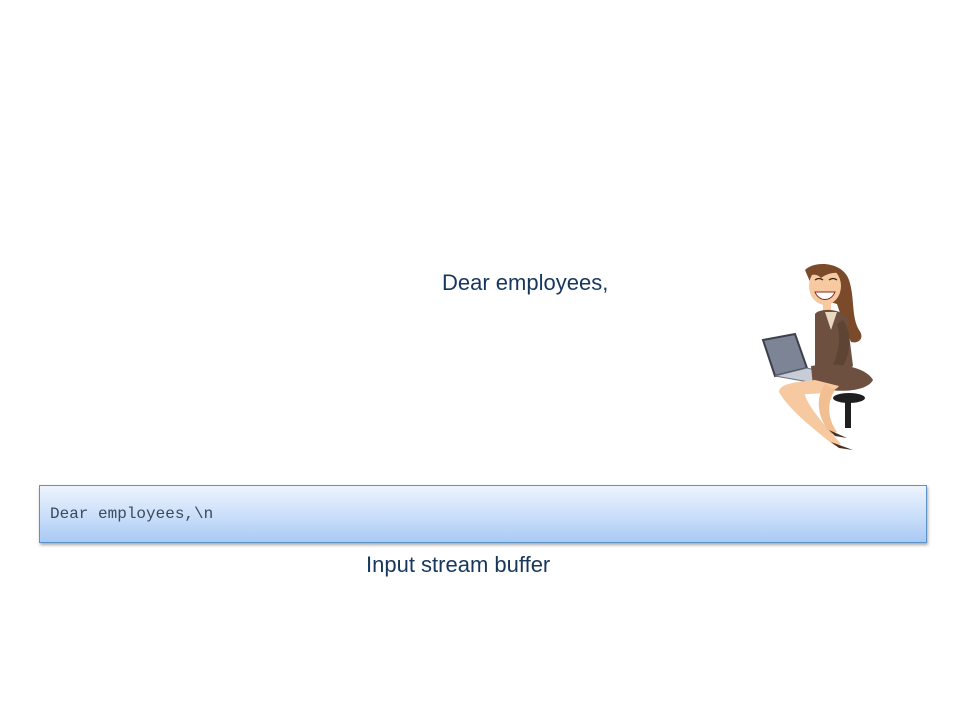 The image size is (960, 720). What do you see at coordinates (525, 282) in the screenshot?
I see `typed-text: Dear employees,` at bounding box center [525, 282].